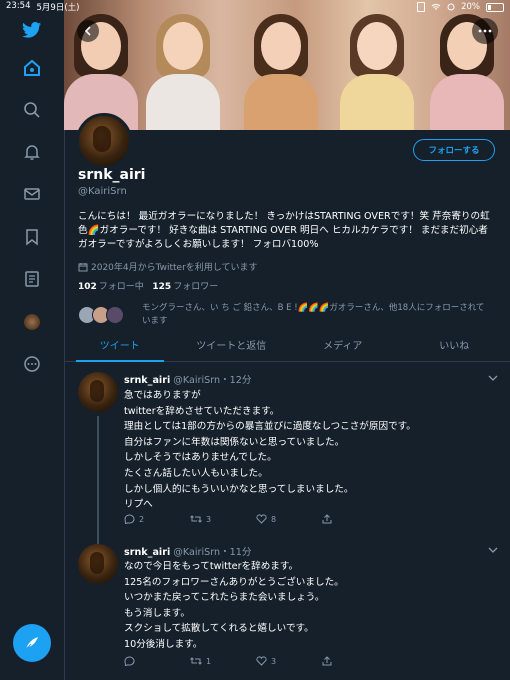 Image resolution: width=510 pixels, height=680 pixels. I want to click on profile-avatar-icon, so click(32, 322).